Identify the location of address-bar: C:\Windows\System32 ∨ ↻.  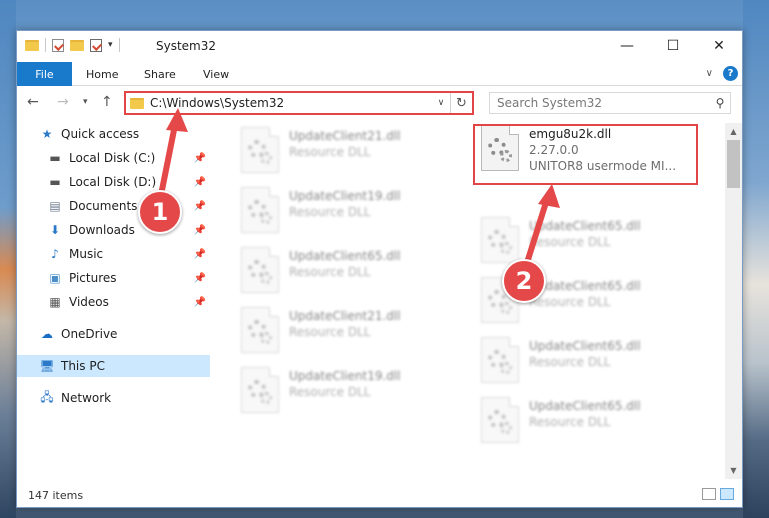
(299, 103).